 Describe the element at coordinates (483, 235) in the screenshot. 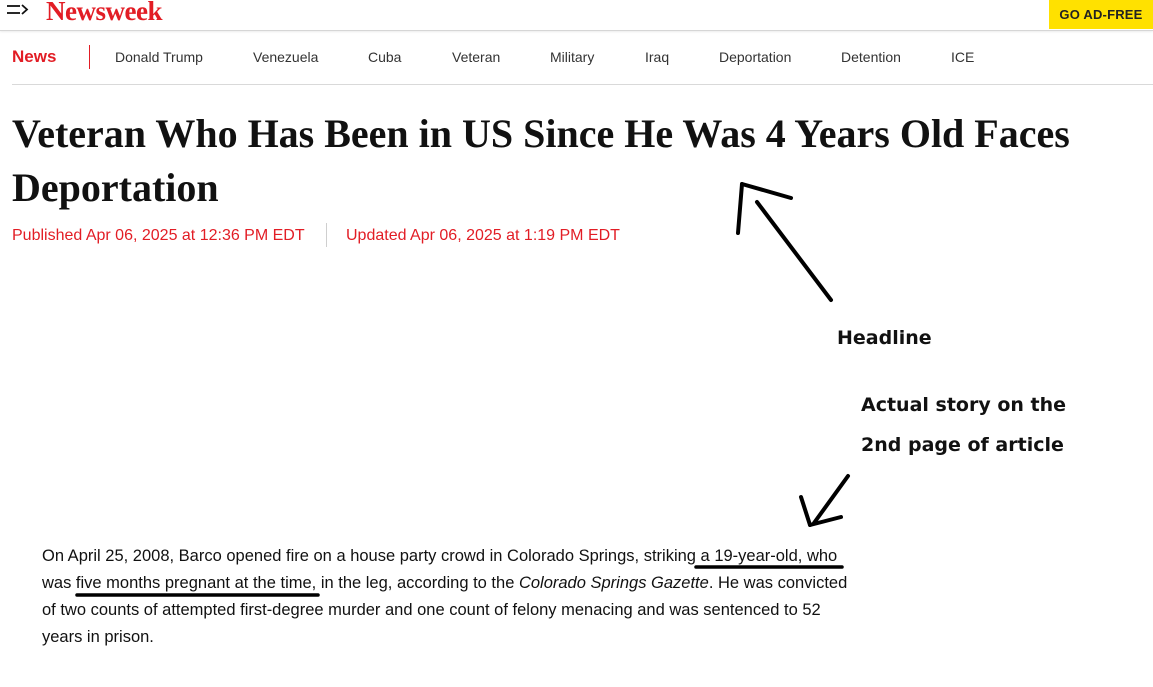

I see `updated-date: Updated Apr 06, 2025 at 1:19 PM EDT` at that location.